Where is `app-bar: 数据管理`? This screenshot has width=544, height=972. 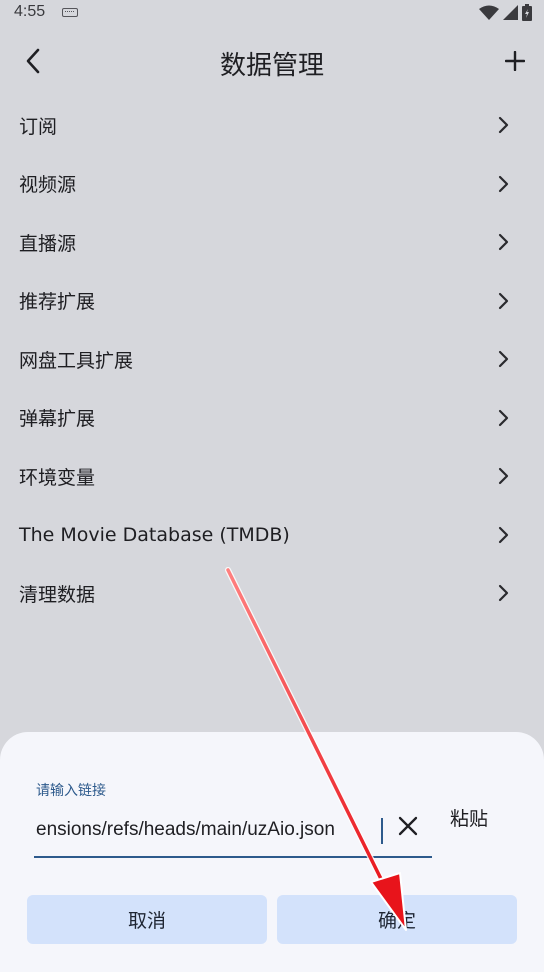
app-bar: 数据管理 is located at coordinates (272, 62).